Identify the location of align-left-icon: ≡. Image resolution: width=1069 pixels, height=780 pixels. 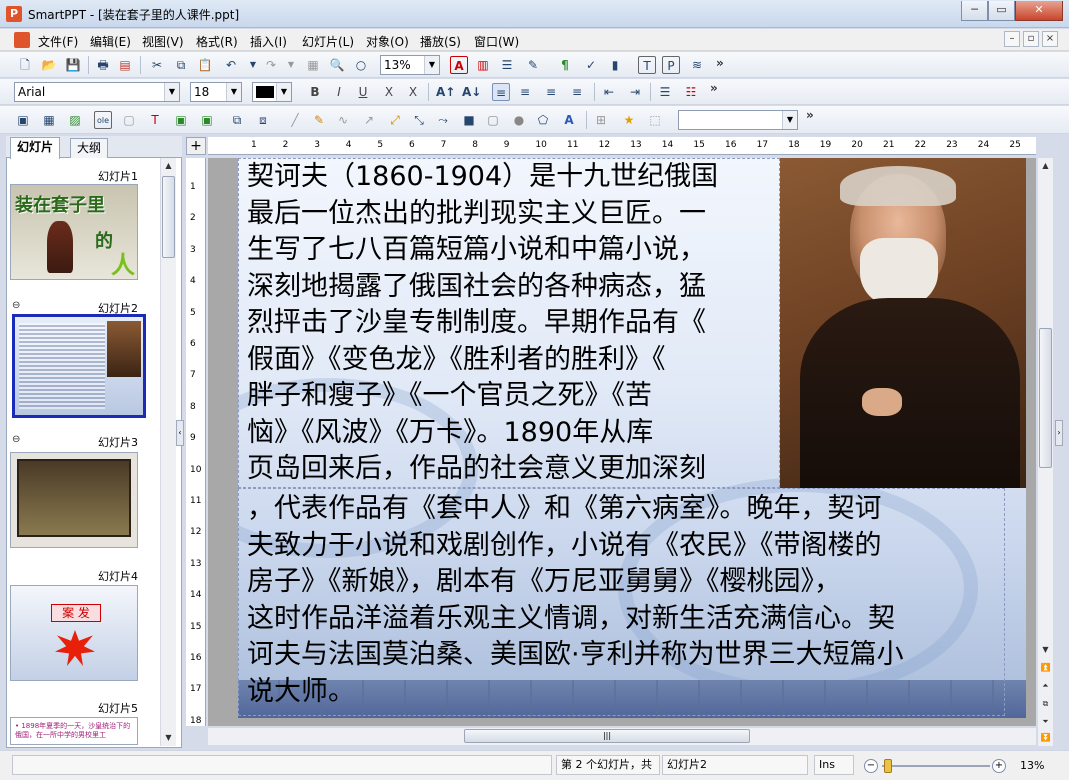
(501, 92).